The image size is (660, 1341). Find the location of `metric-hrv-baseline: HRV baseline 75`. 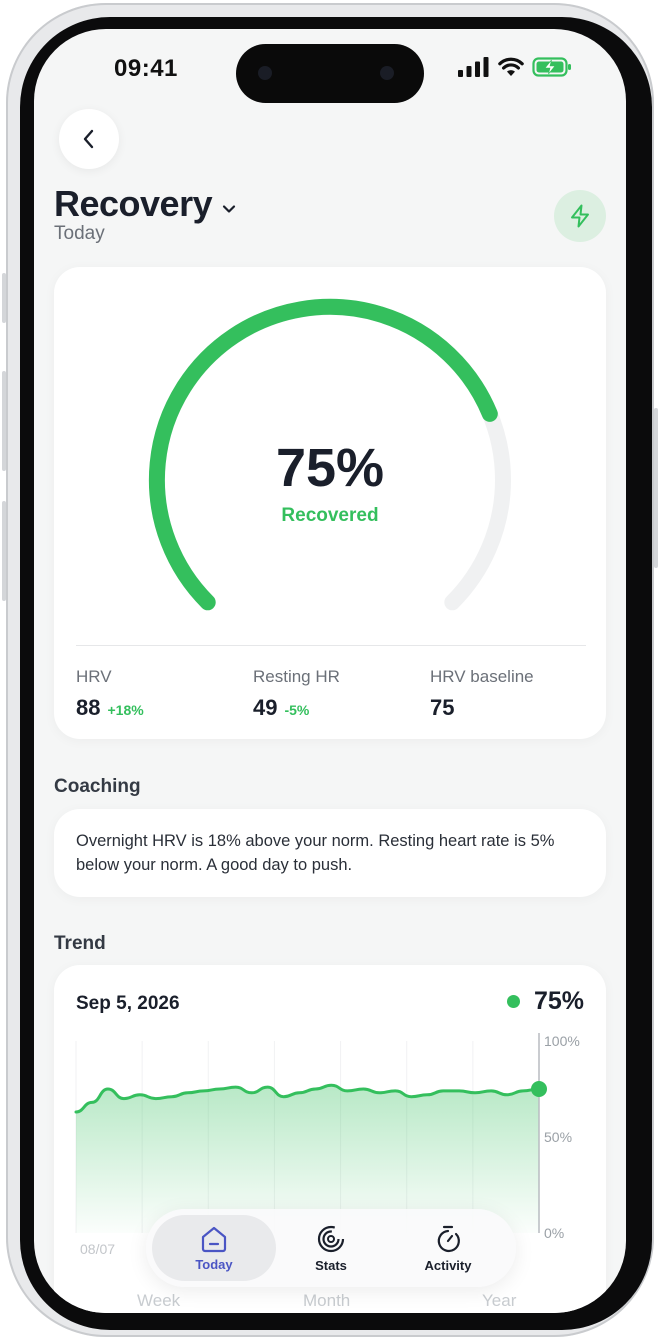

metric-hrv-baseline: HRV baseline 75 is located at coordinates (482, 694).